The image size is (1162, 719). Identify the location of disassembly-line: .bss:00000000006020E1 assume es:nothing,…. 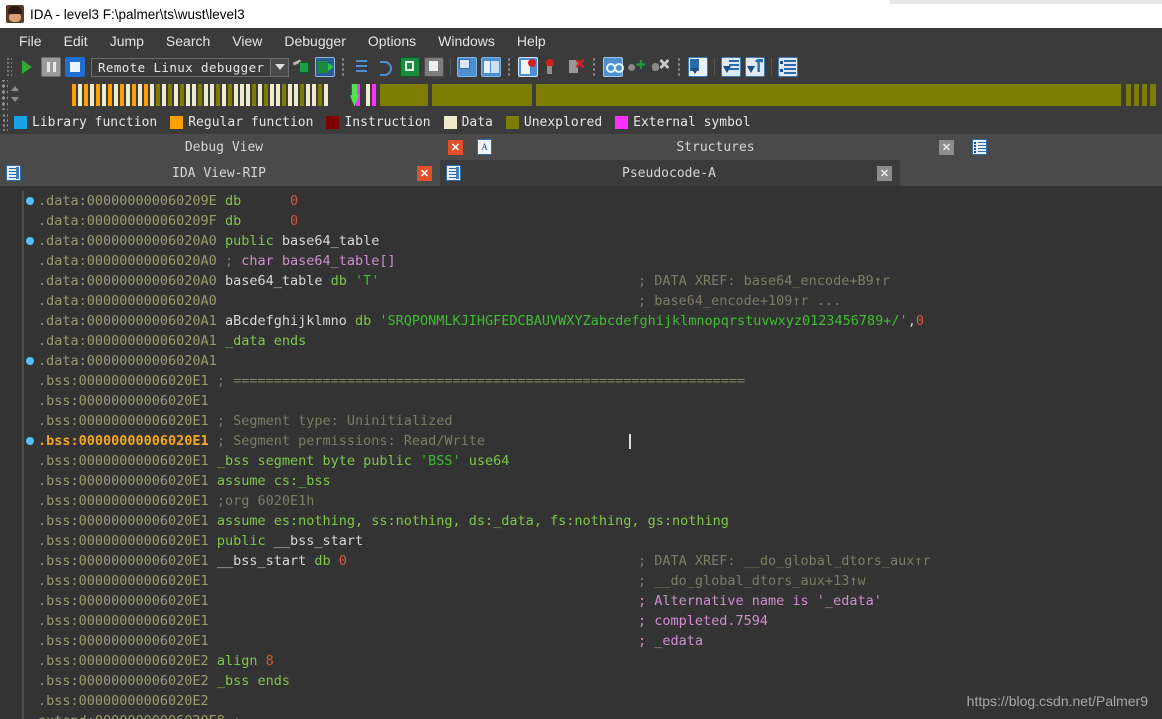
(600, 521).